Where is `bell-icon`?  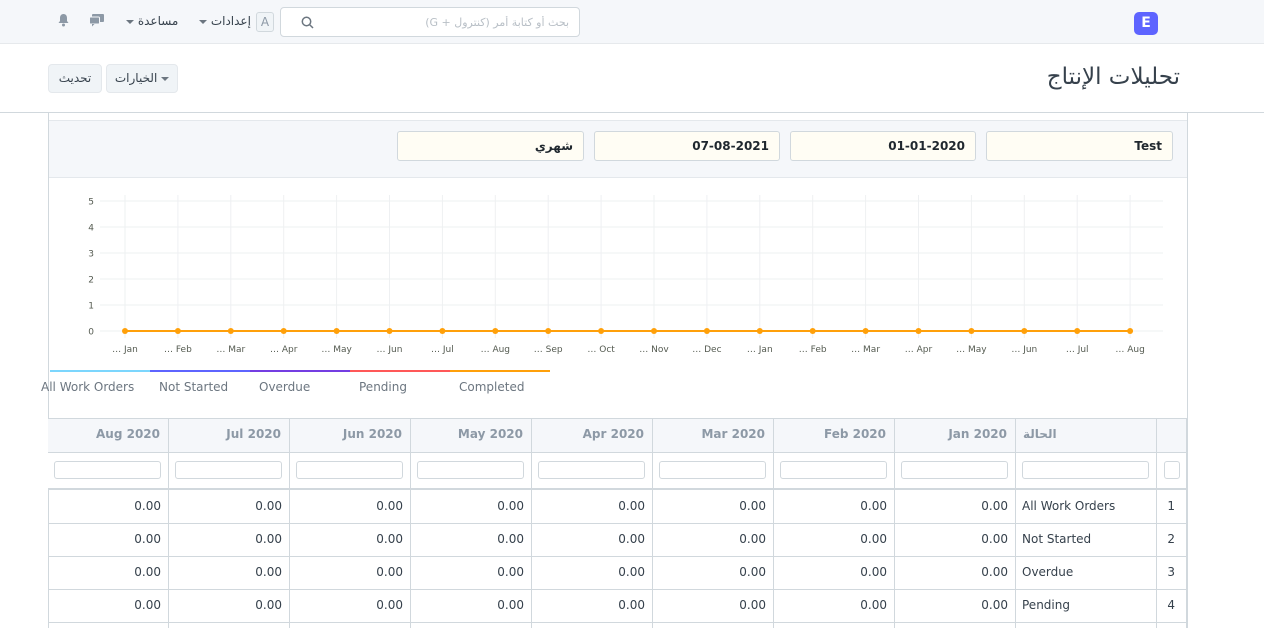 bell-icon is located at coordinates (64, 21).